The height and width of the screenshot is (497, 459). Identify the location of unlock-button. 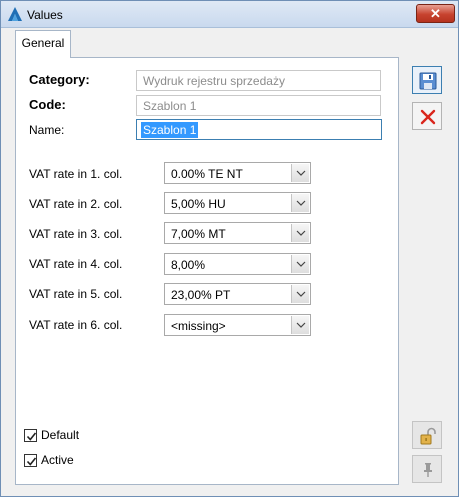
(427, 435).